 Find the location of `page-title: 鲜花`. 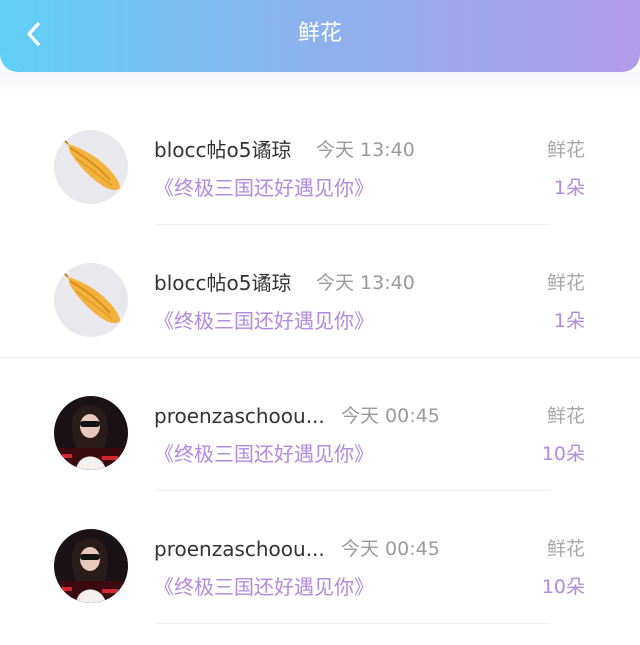

page-title: 鲜花 is located at coordinates (319, 33).